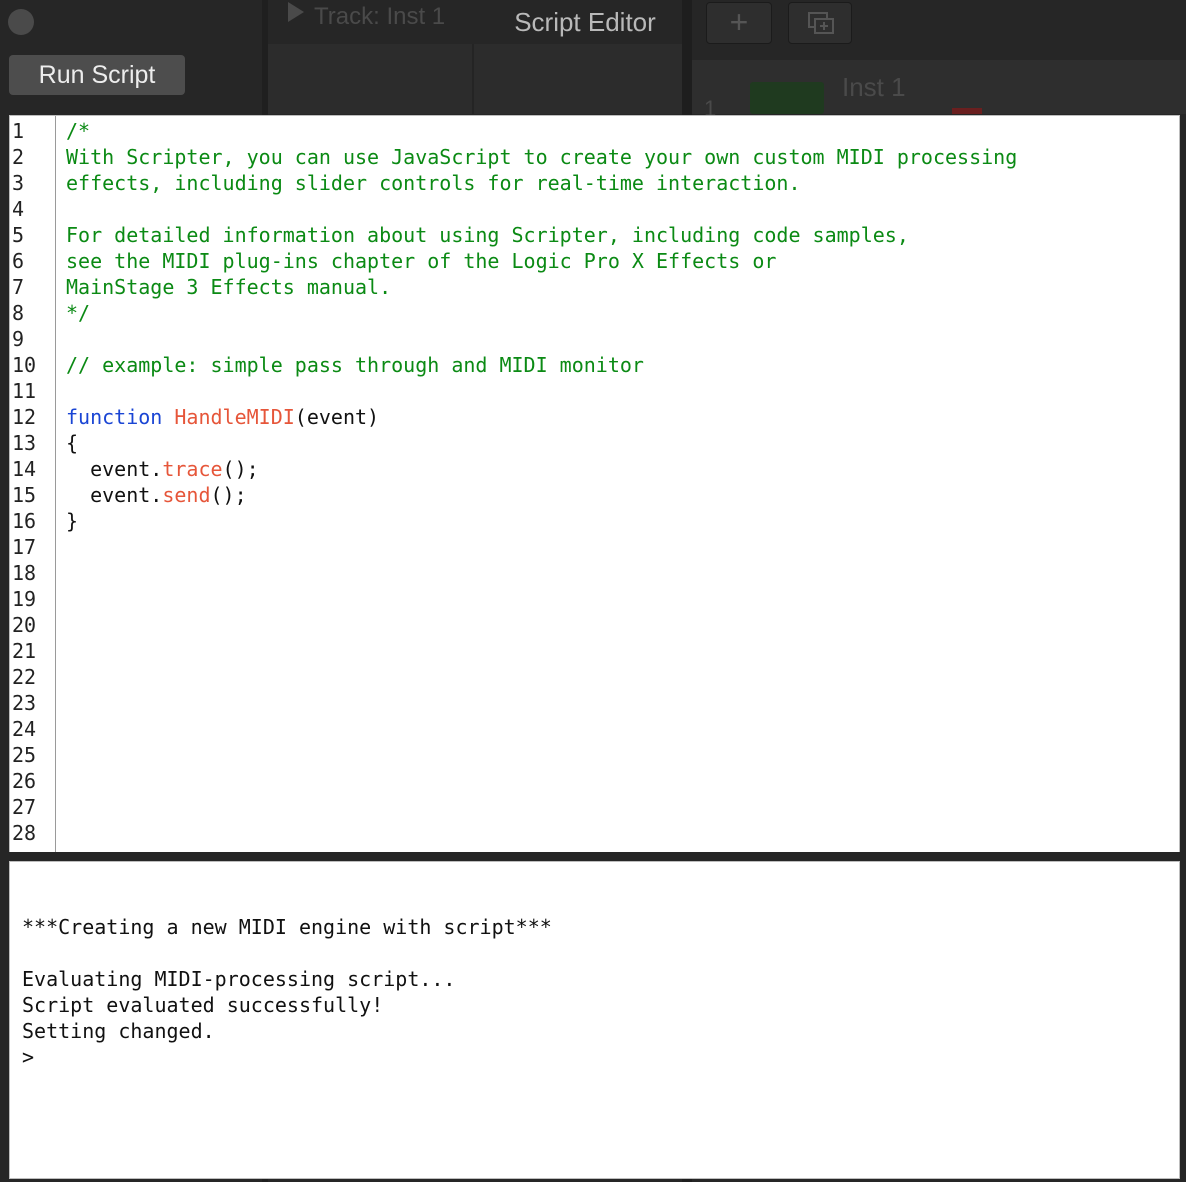 This screenshot has height=1182, width=1186. Describe the element at coordinates (18, 339) in the screenshot. I see `line-number: 9` at that location.